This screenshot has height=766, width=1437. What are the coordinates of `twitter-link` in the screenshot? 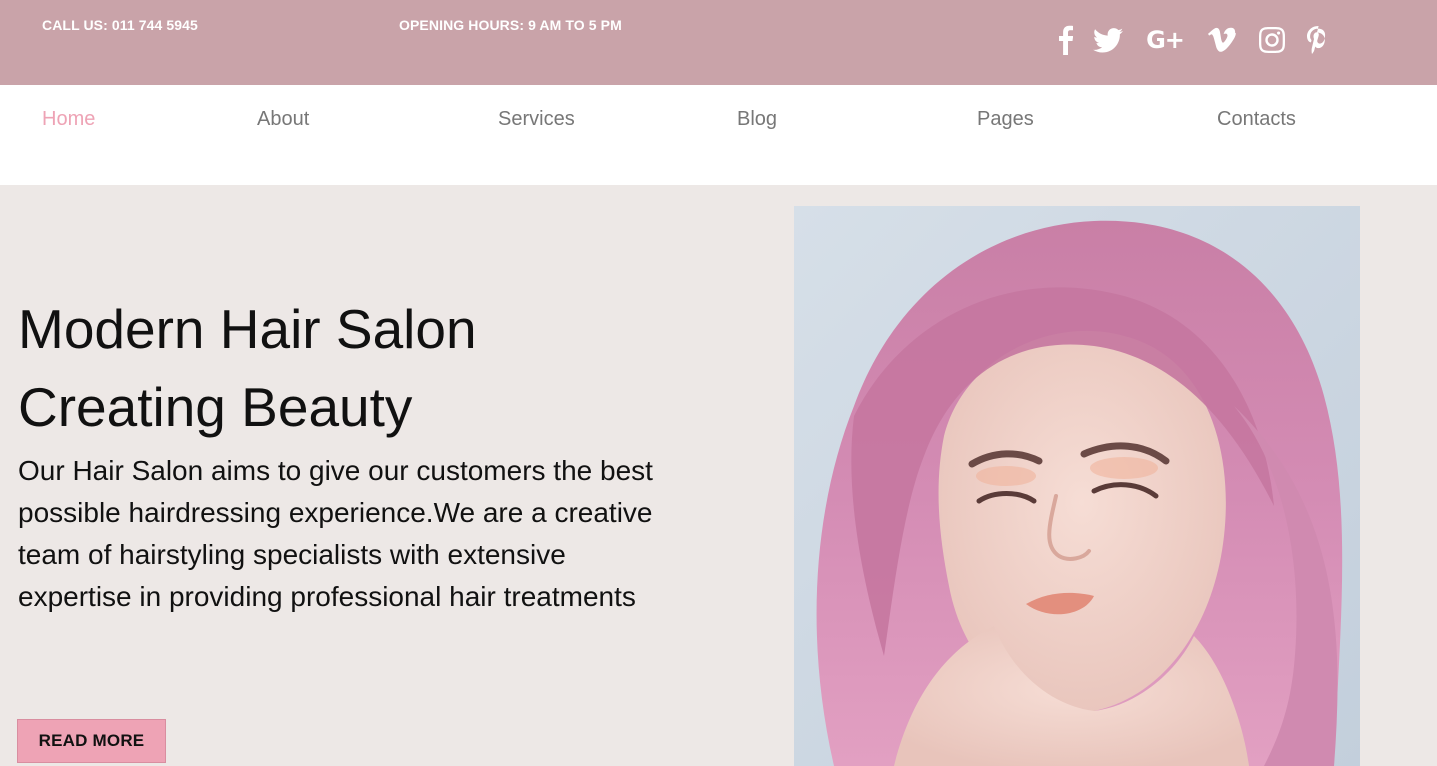 It's located at (1108, 40).